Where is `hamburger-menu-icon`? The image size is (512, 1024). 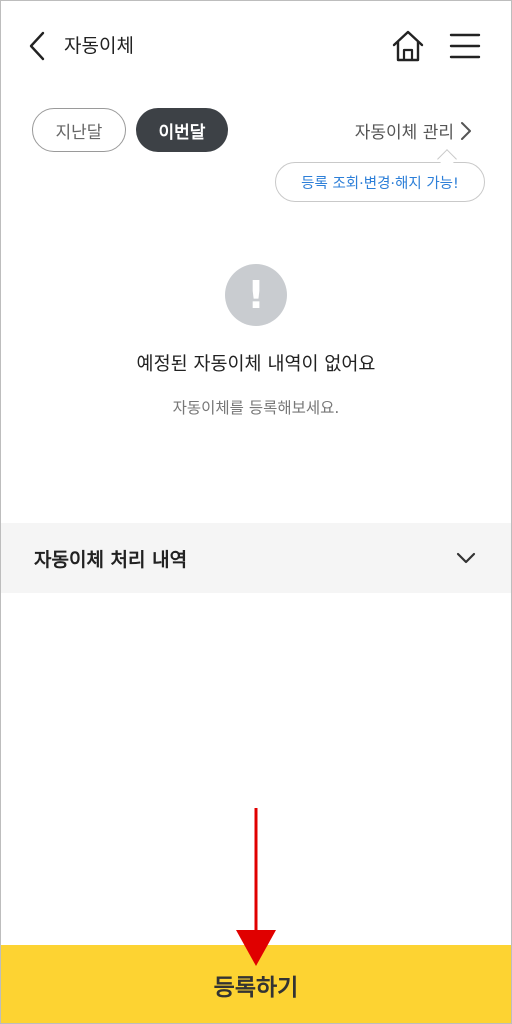 hamburger-menu-icon is located at coordinates (465, 46).